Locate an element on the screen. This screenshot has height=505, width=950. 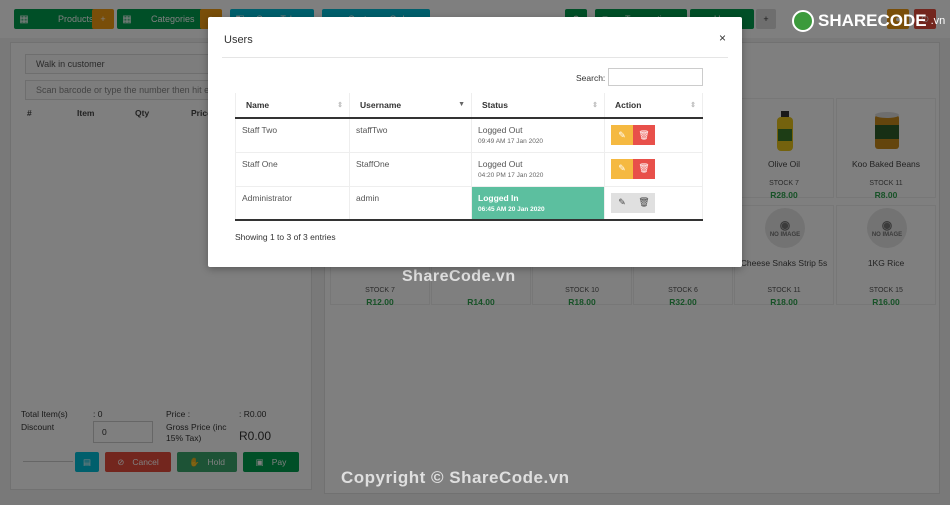
status-time: 04:20 PM 17 Jan 2020 is located at coordinates (511, 175).